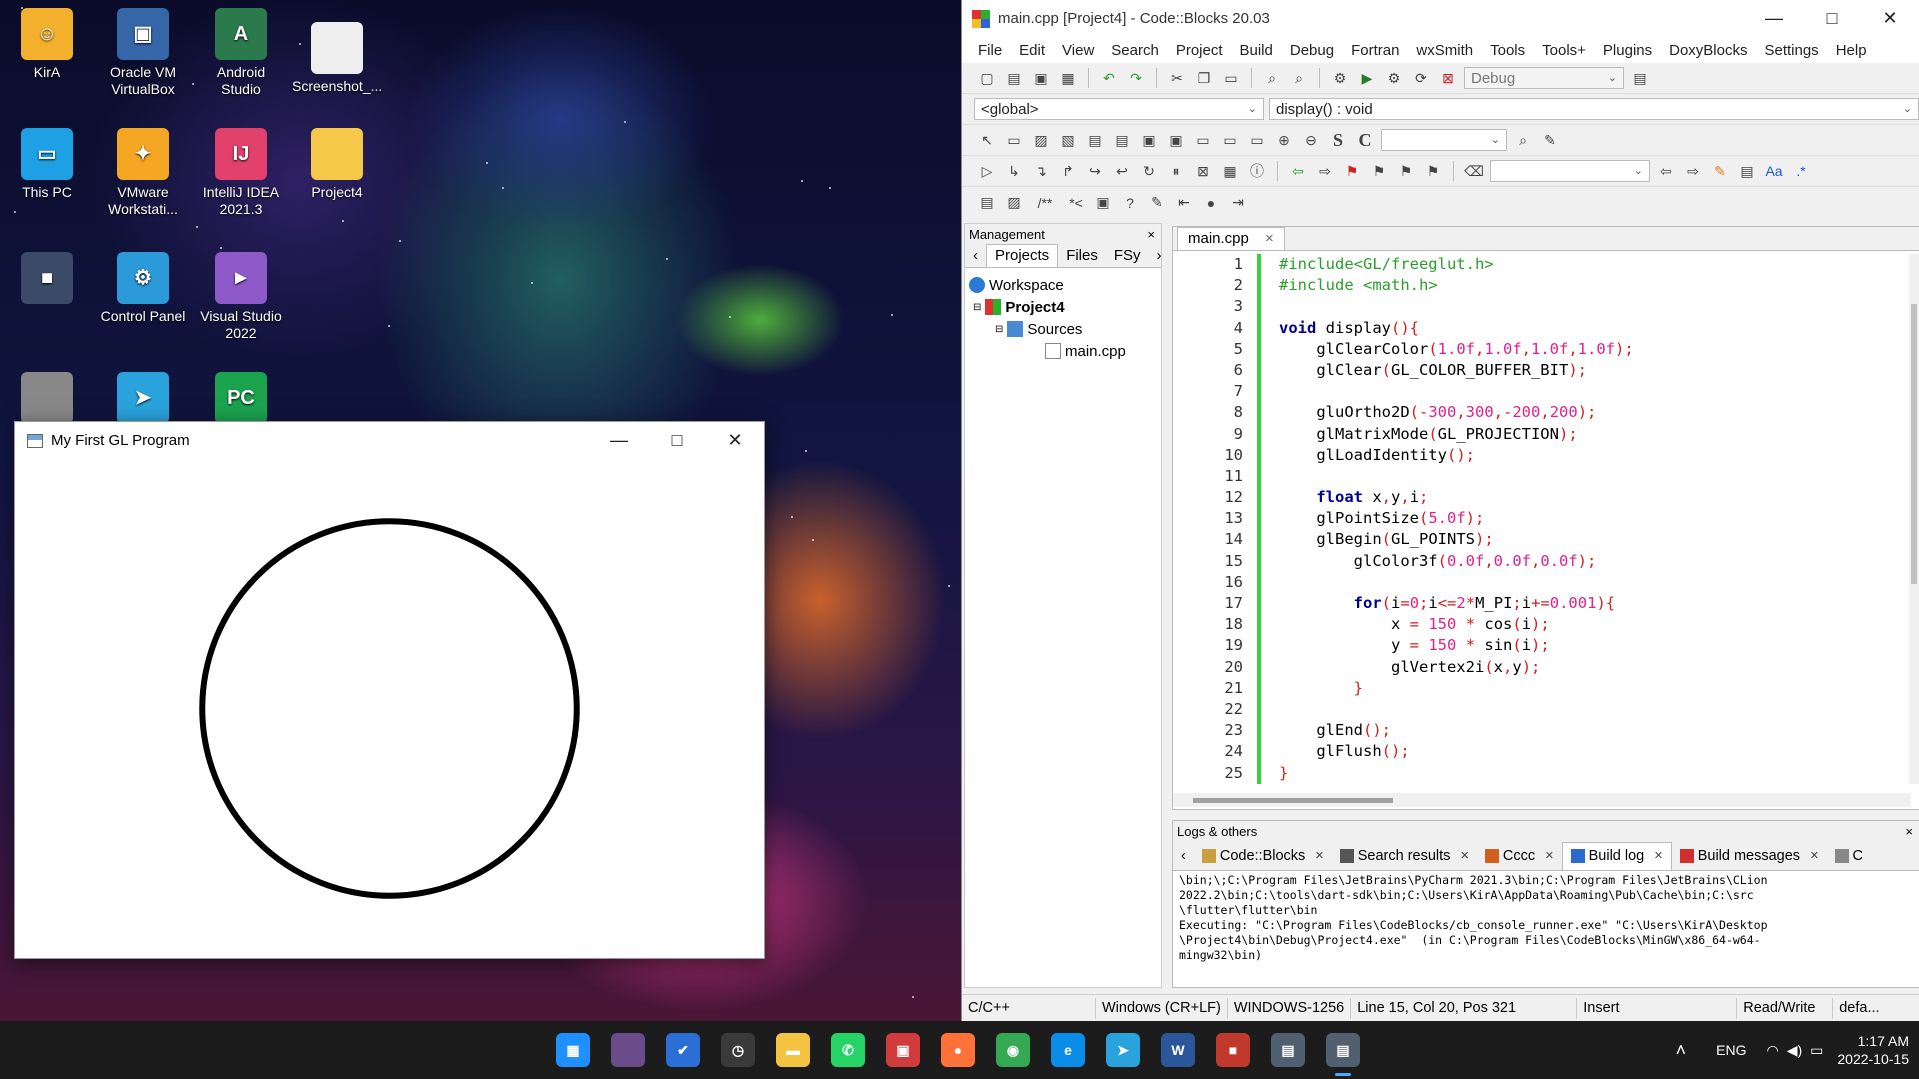  What do you see at coordinates (1542, 265) in the screenshot?
I see `code-line: 1 #include<GL/freeglut.h>` at bounding box center [1542, 265].